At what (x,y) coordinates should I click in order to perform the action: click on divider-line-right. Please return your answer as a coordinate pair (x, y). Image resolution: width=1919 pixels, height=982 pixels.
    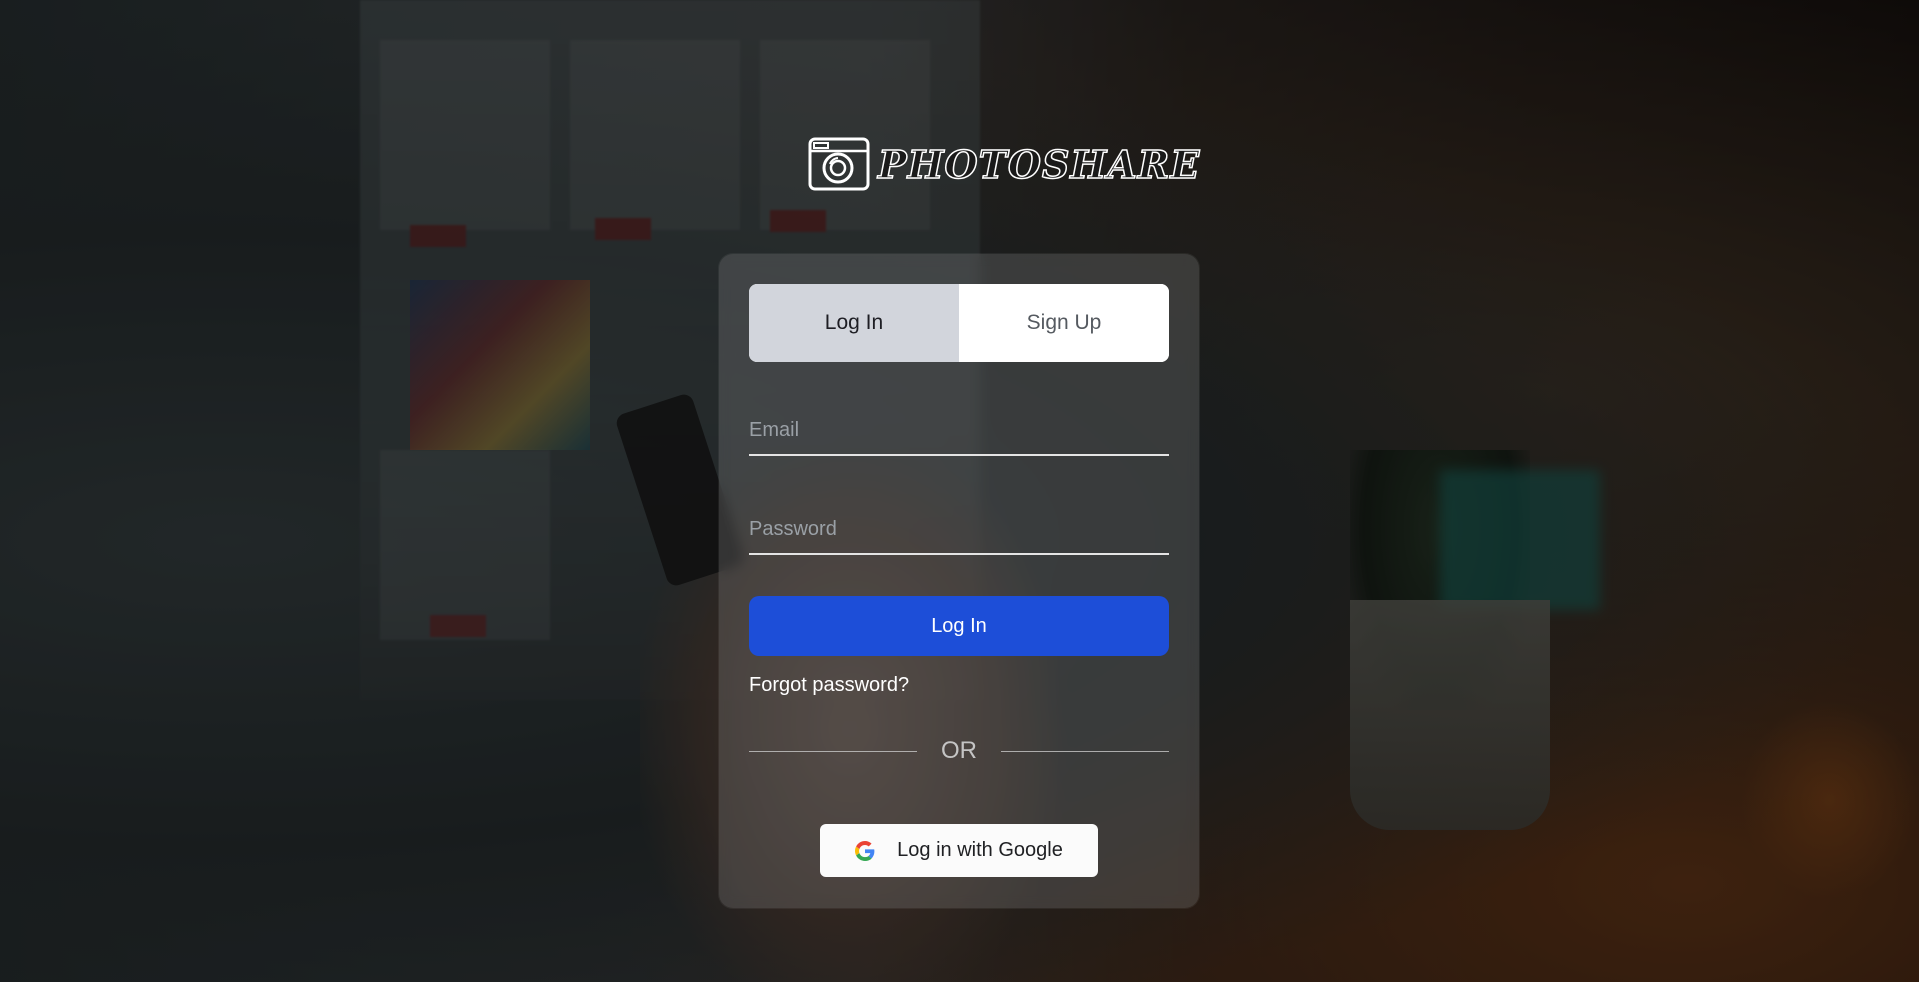
    Looking at the image, I should click on (1085, 751).